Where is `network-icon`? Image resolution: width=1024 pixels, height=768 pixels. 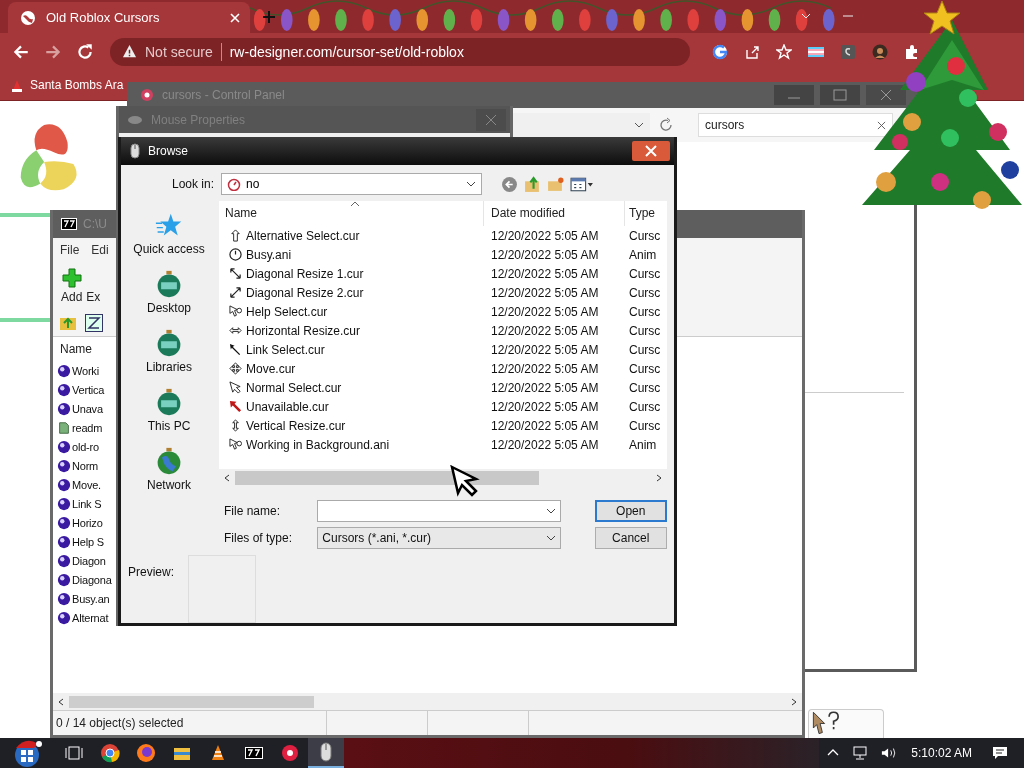 network-icon is located at coordinates (861, 753).